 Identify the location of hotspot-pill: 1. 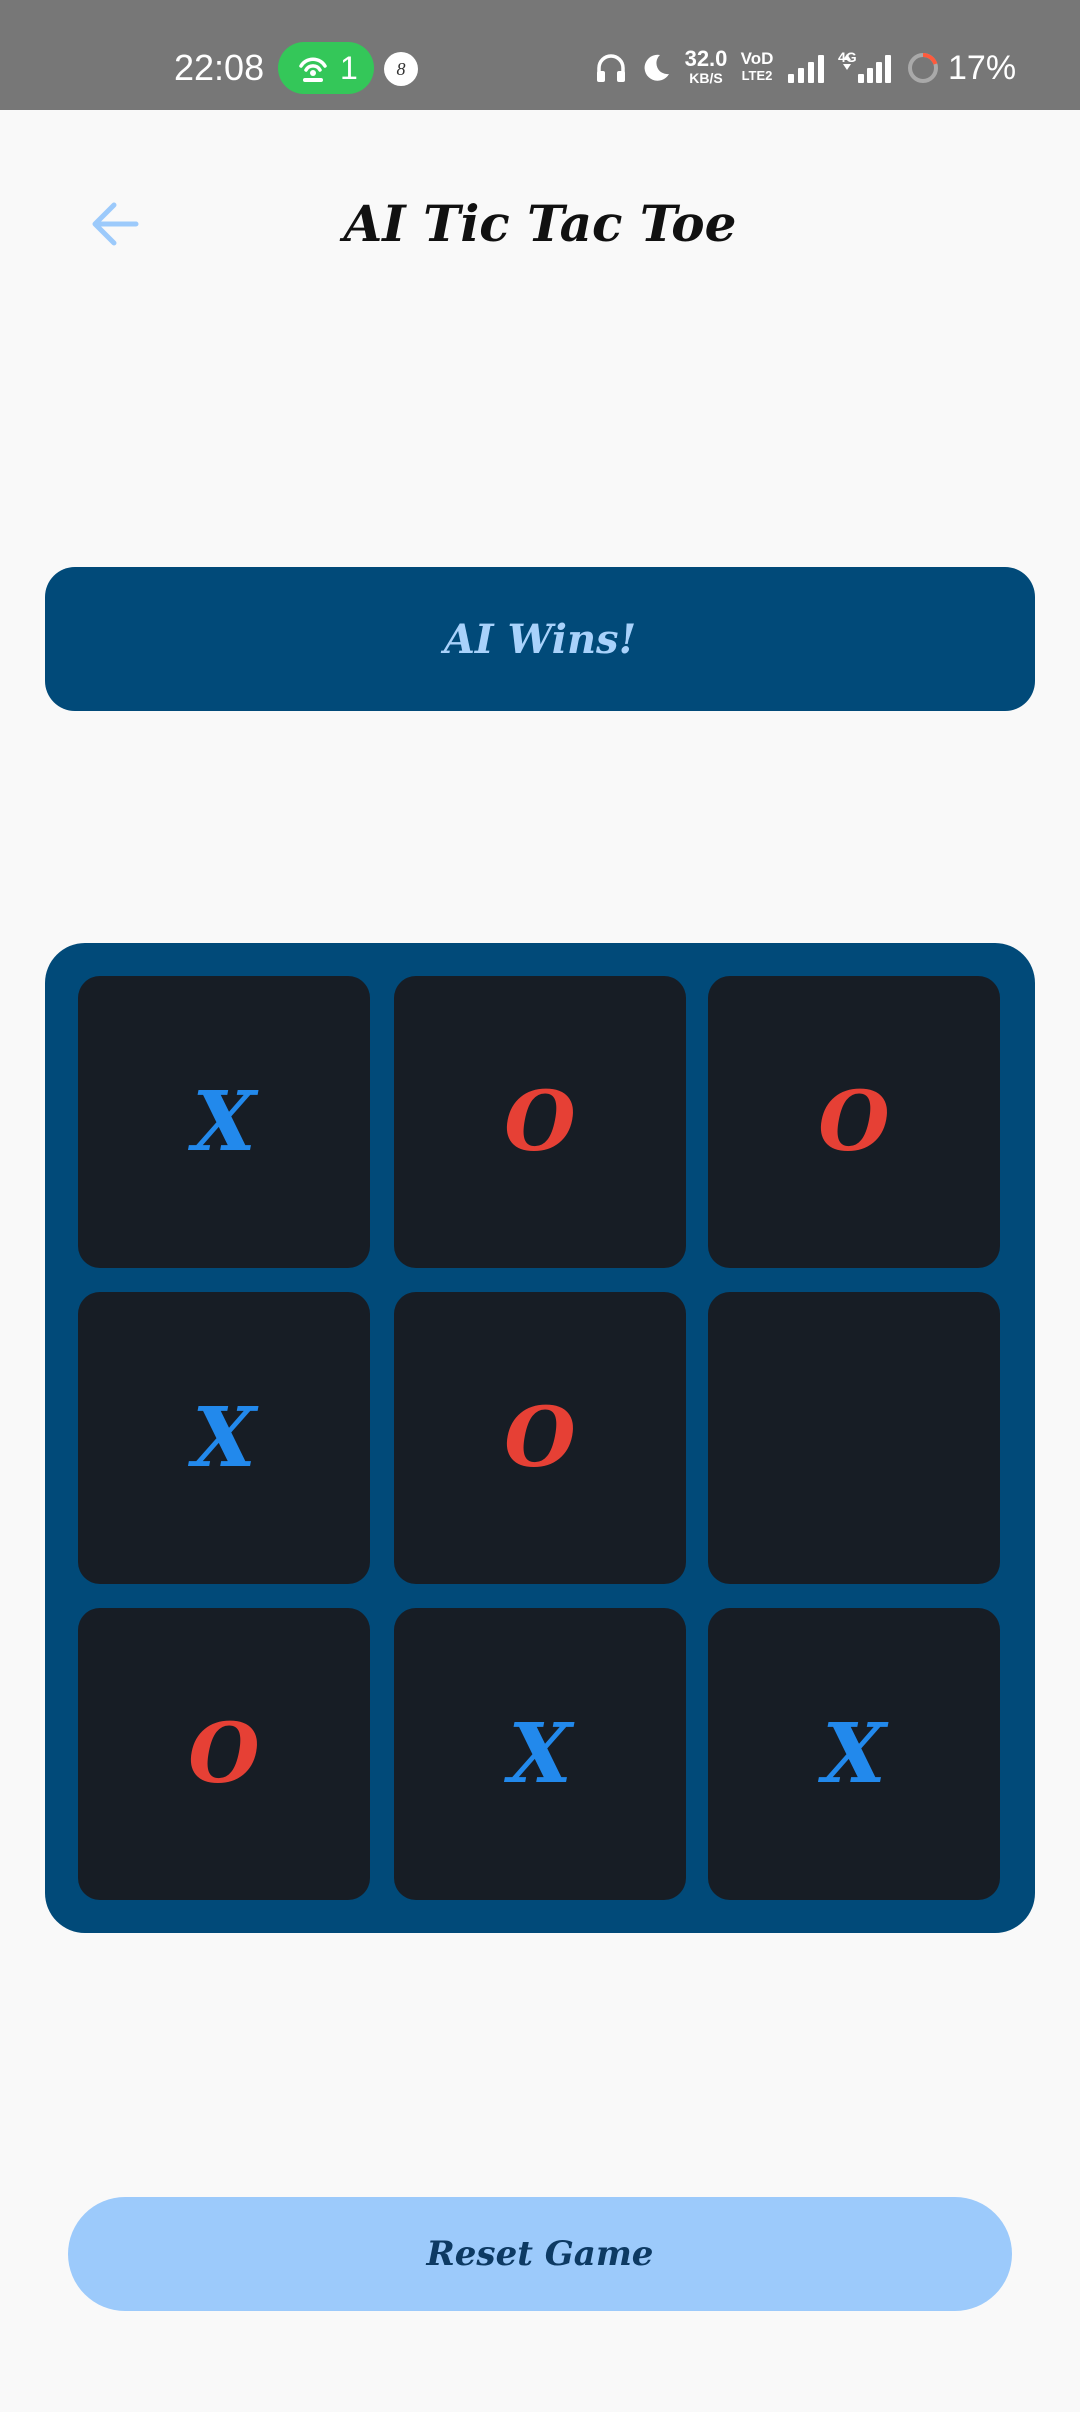
(326, 68).